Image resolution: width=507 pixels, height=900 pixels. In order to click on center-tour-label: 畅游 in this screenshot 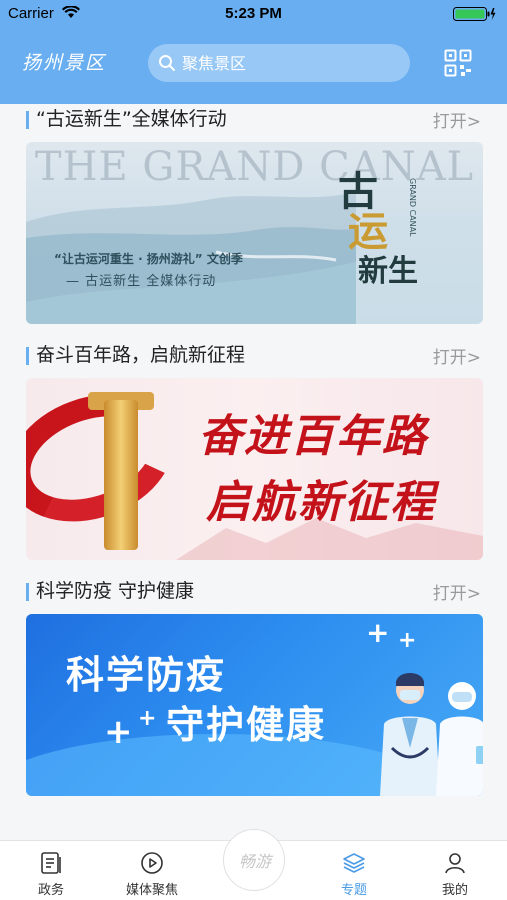, I will do `click(254, 861)`.